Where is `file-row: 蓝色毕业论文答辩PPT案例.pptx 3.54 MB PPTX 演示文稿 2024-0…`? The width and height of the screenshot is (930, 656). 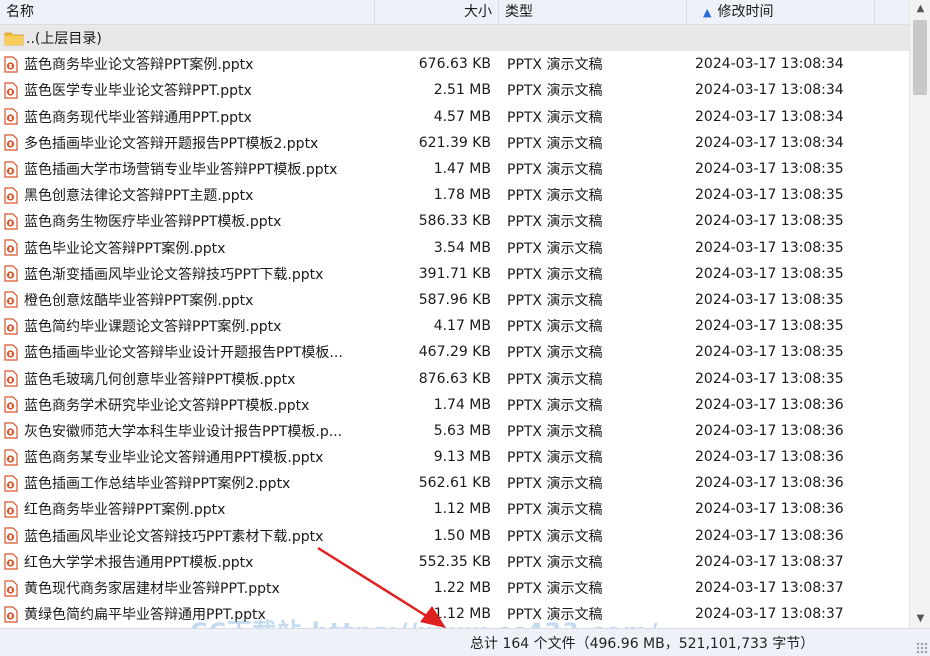 file-row: 蓝色毕业论文答辩PPT案例.pptx 3.54 MB PPTX 演示文稿 2024-0… is located at coordinates (454, 248).